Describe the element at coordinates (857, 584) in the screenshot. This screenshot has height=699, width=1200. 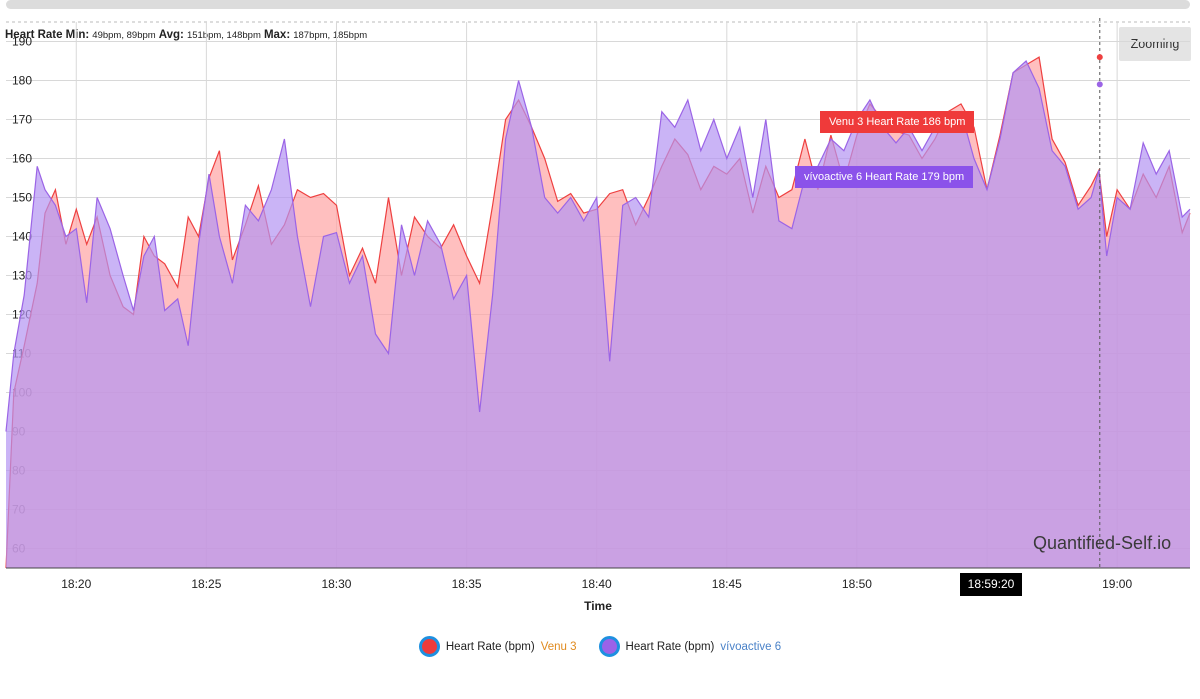
I see `x-tick-label: 18:50` at that location.